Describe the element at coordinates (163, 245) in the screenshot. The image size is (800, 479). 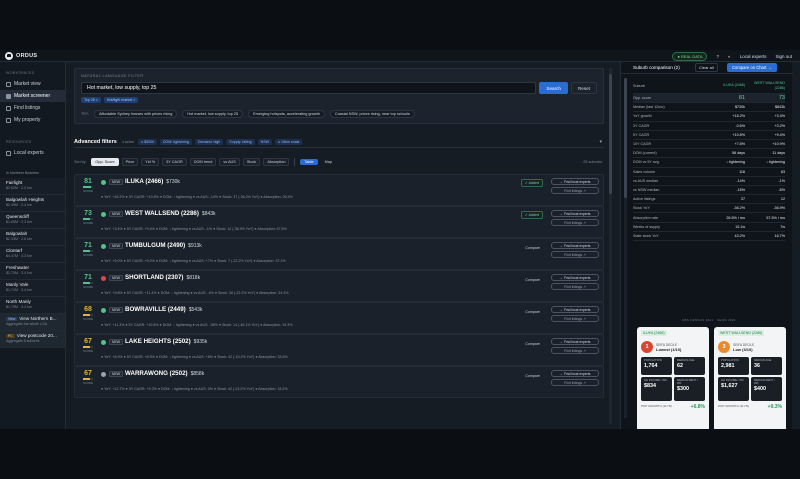
I see `suburb-name: TUMBULGUM (2490) $913k` at that location.